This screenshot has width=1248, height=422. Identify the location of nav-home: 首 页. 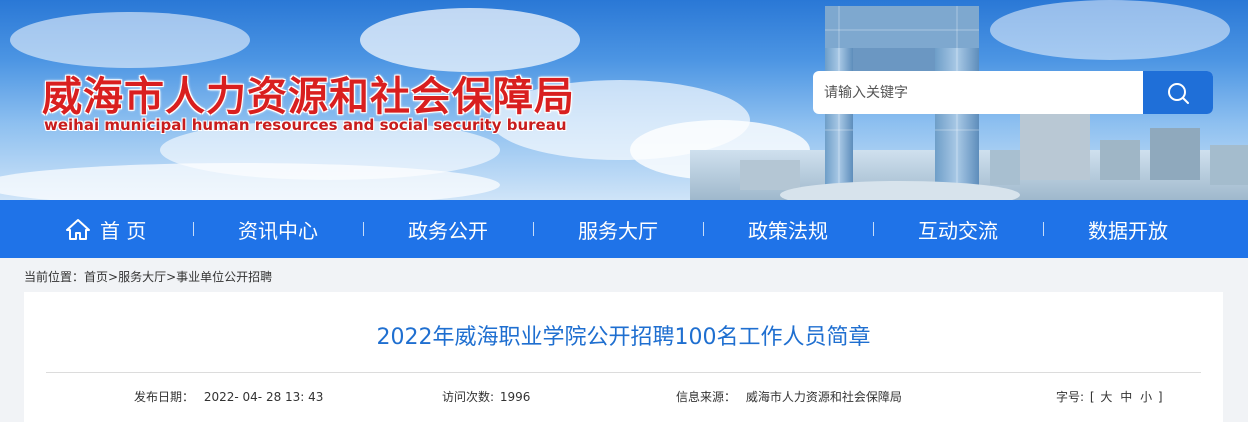
(106, 229).